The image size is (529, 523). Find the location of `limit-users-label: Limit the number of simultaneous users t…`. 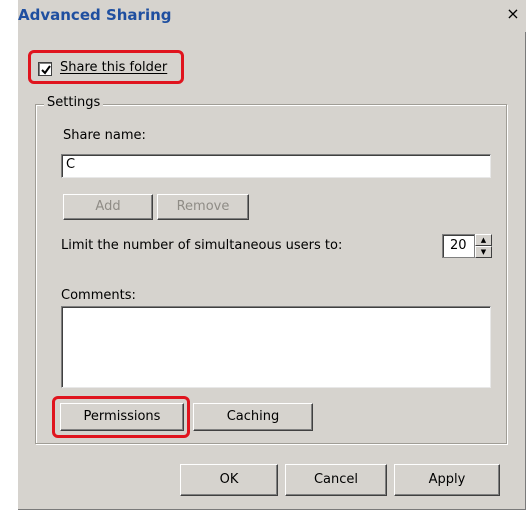

limit-users-label: Limit the number of simultaneous users t… is located at coordinates (202, 245).